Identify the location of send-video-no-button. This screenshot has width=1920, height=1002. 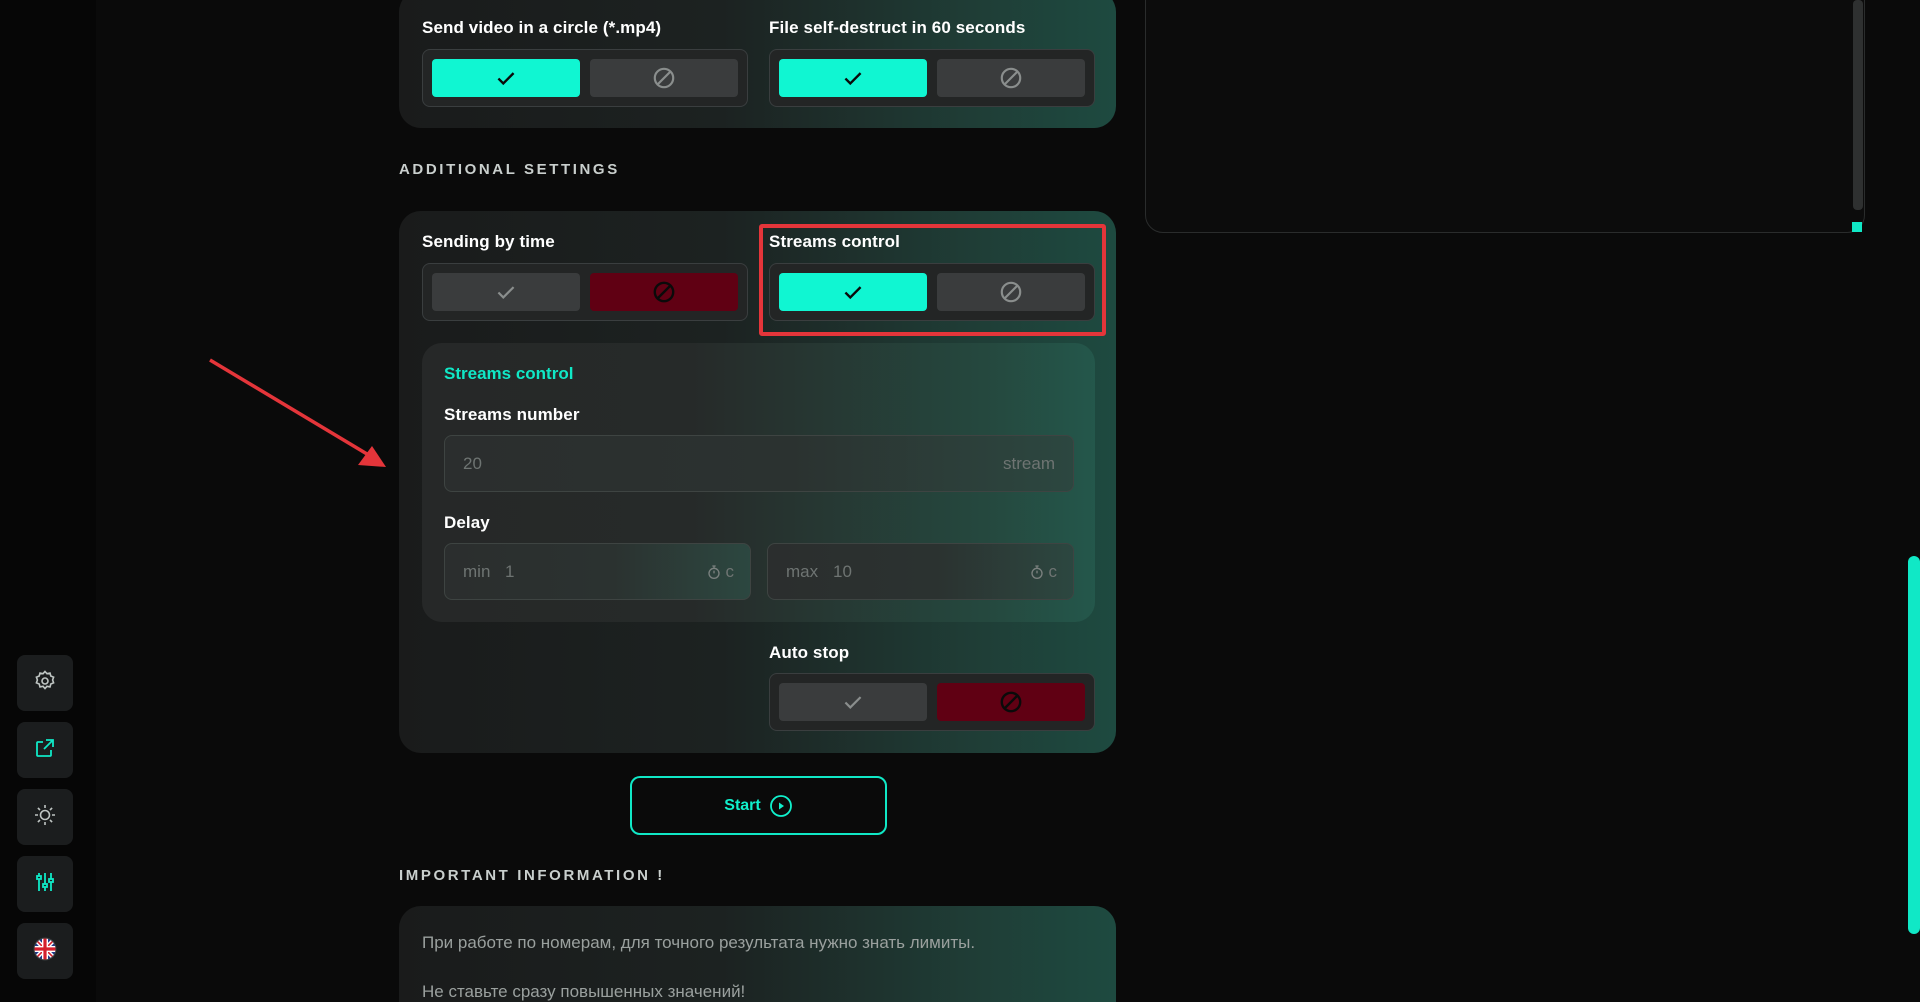
(664, 78).